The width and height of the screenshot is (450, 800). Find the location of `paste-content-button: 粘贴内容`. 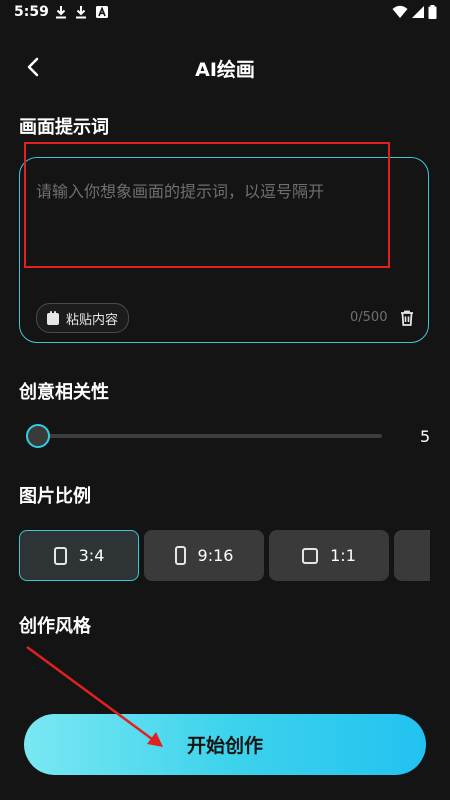

paste-content-button: 粘贴内容 is located at coordinates (83, 318).